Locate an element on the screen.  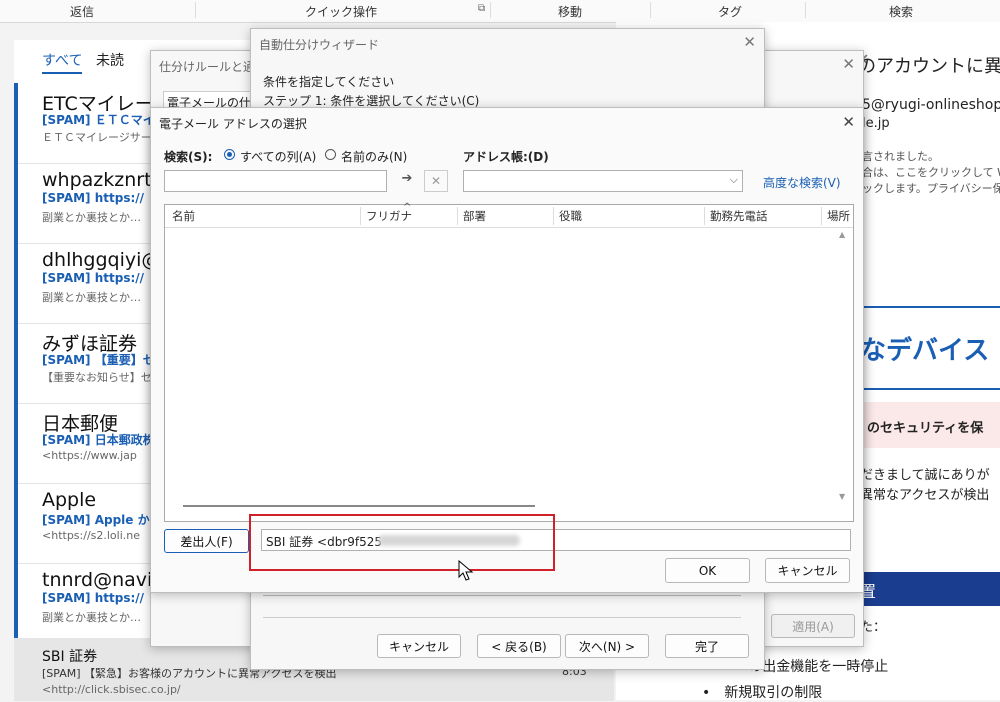
scroll-down-icon: ▼ is located at coordinates (842, 496).